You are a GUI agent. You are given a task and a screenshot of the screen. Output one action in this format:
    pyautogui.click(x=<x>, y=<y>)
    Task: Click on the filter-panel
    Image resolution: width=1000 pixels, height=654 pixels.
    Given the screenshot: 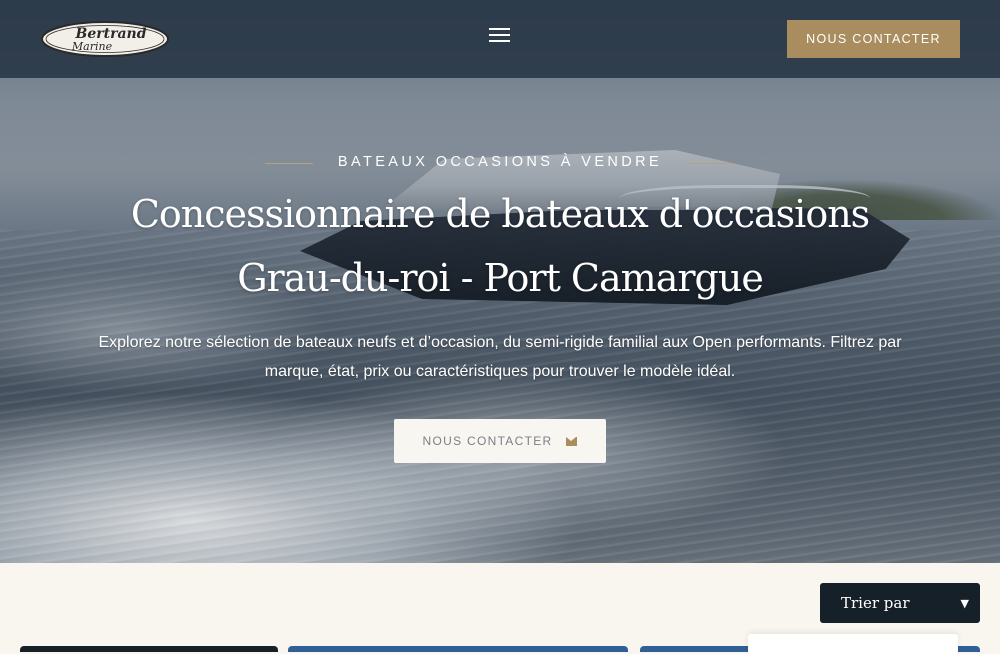 What is the action you would take?
    pyautogui.click(x=853, y=644)
    